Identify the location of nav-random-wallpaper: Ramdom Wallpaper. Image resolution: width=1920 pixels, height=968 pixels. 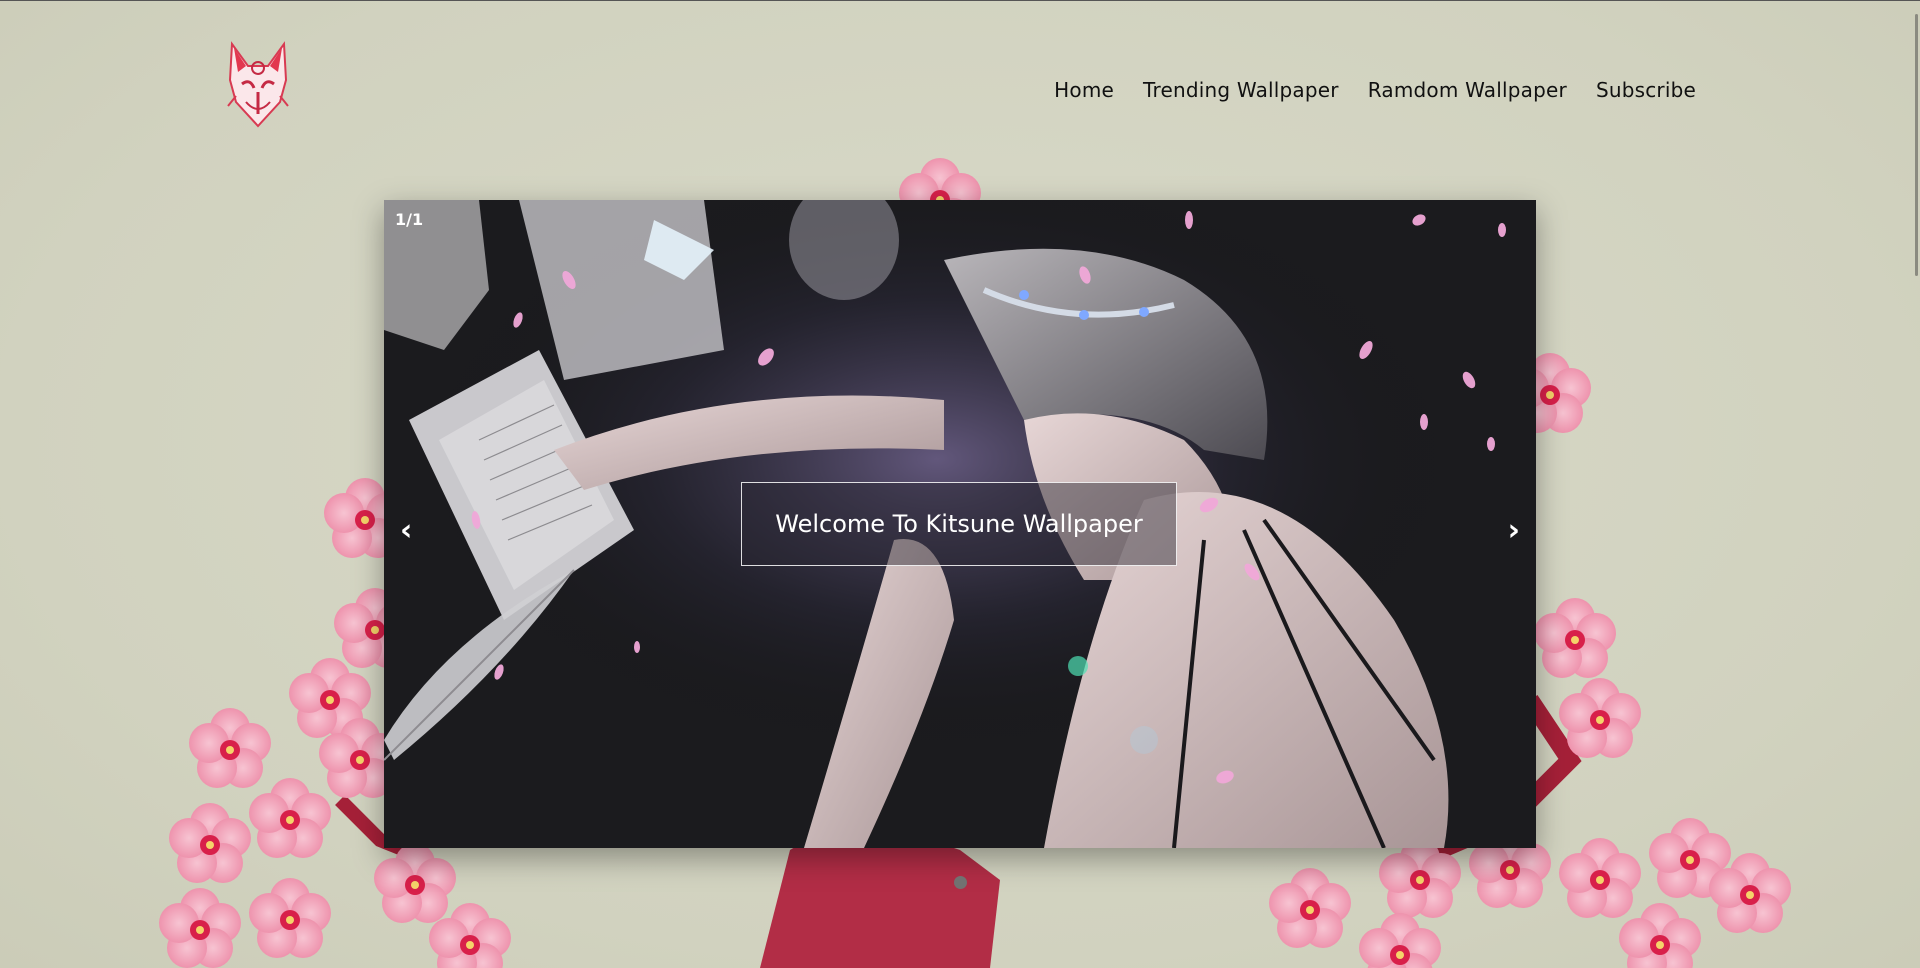
(1467, 90).